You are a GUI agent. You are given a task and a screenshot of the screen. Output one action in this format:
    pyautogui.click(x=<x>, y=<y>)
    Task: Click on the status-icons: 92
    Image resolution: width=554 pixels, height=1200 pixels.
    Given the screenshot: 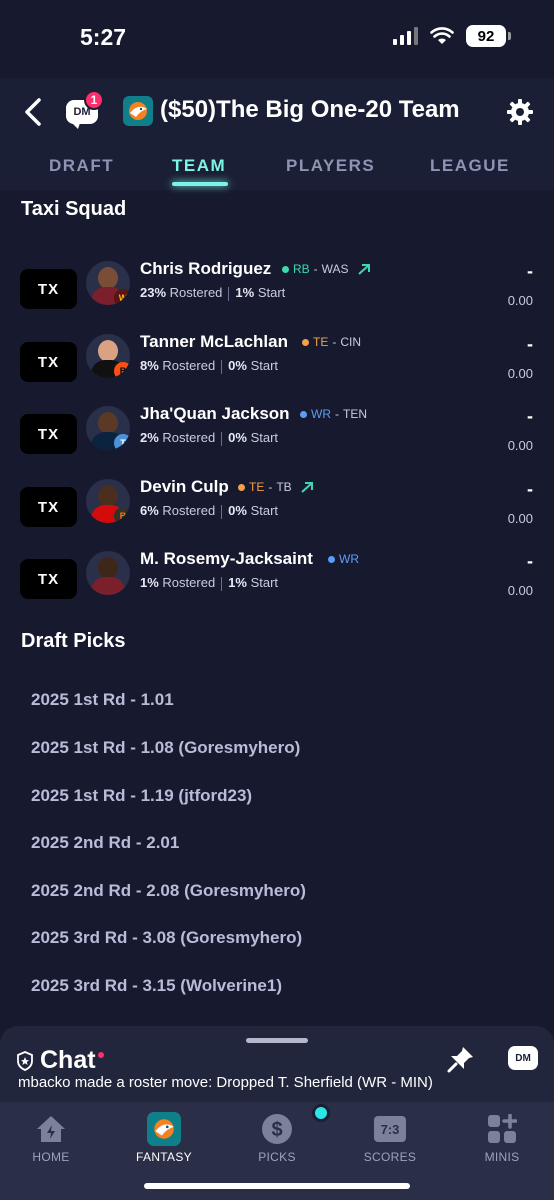 What is the action you would take?
    pyautogui.click(x=452, y=36)
    